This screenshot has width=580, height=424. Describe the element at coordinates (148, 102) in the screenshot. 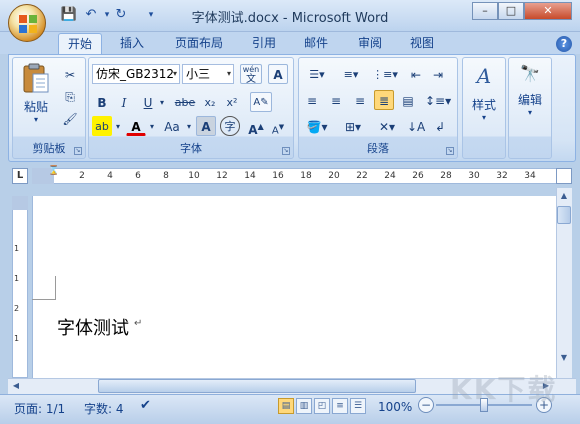

I see `underline-button: U` at that location.